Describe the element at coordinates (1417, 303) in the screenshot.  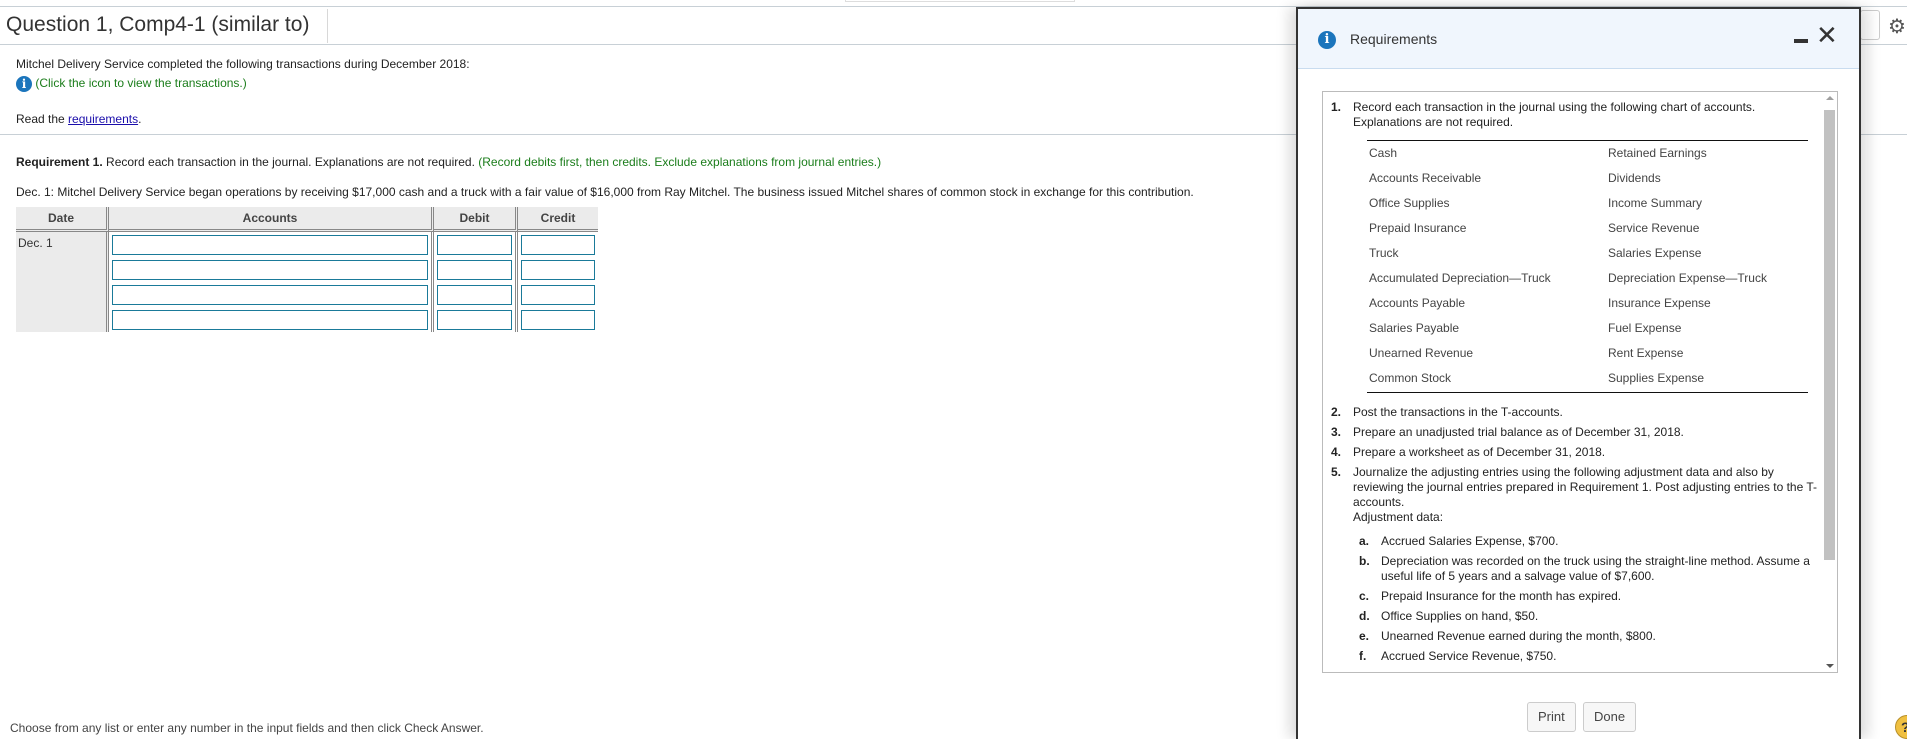
I see `account-name: Accounts Payable` at that location.